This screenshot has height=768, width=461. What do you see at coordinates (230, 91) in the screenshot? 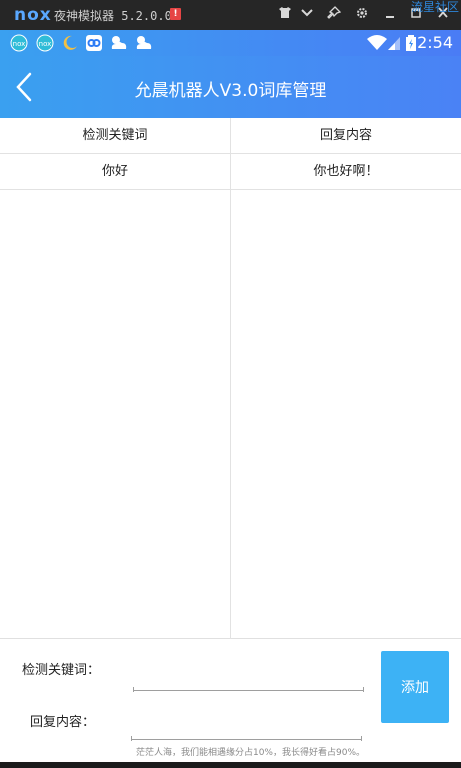
I see `page-title: 允晨机器人V3.0词库管理` at bounding box center [230, 91].